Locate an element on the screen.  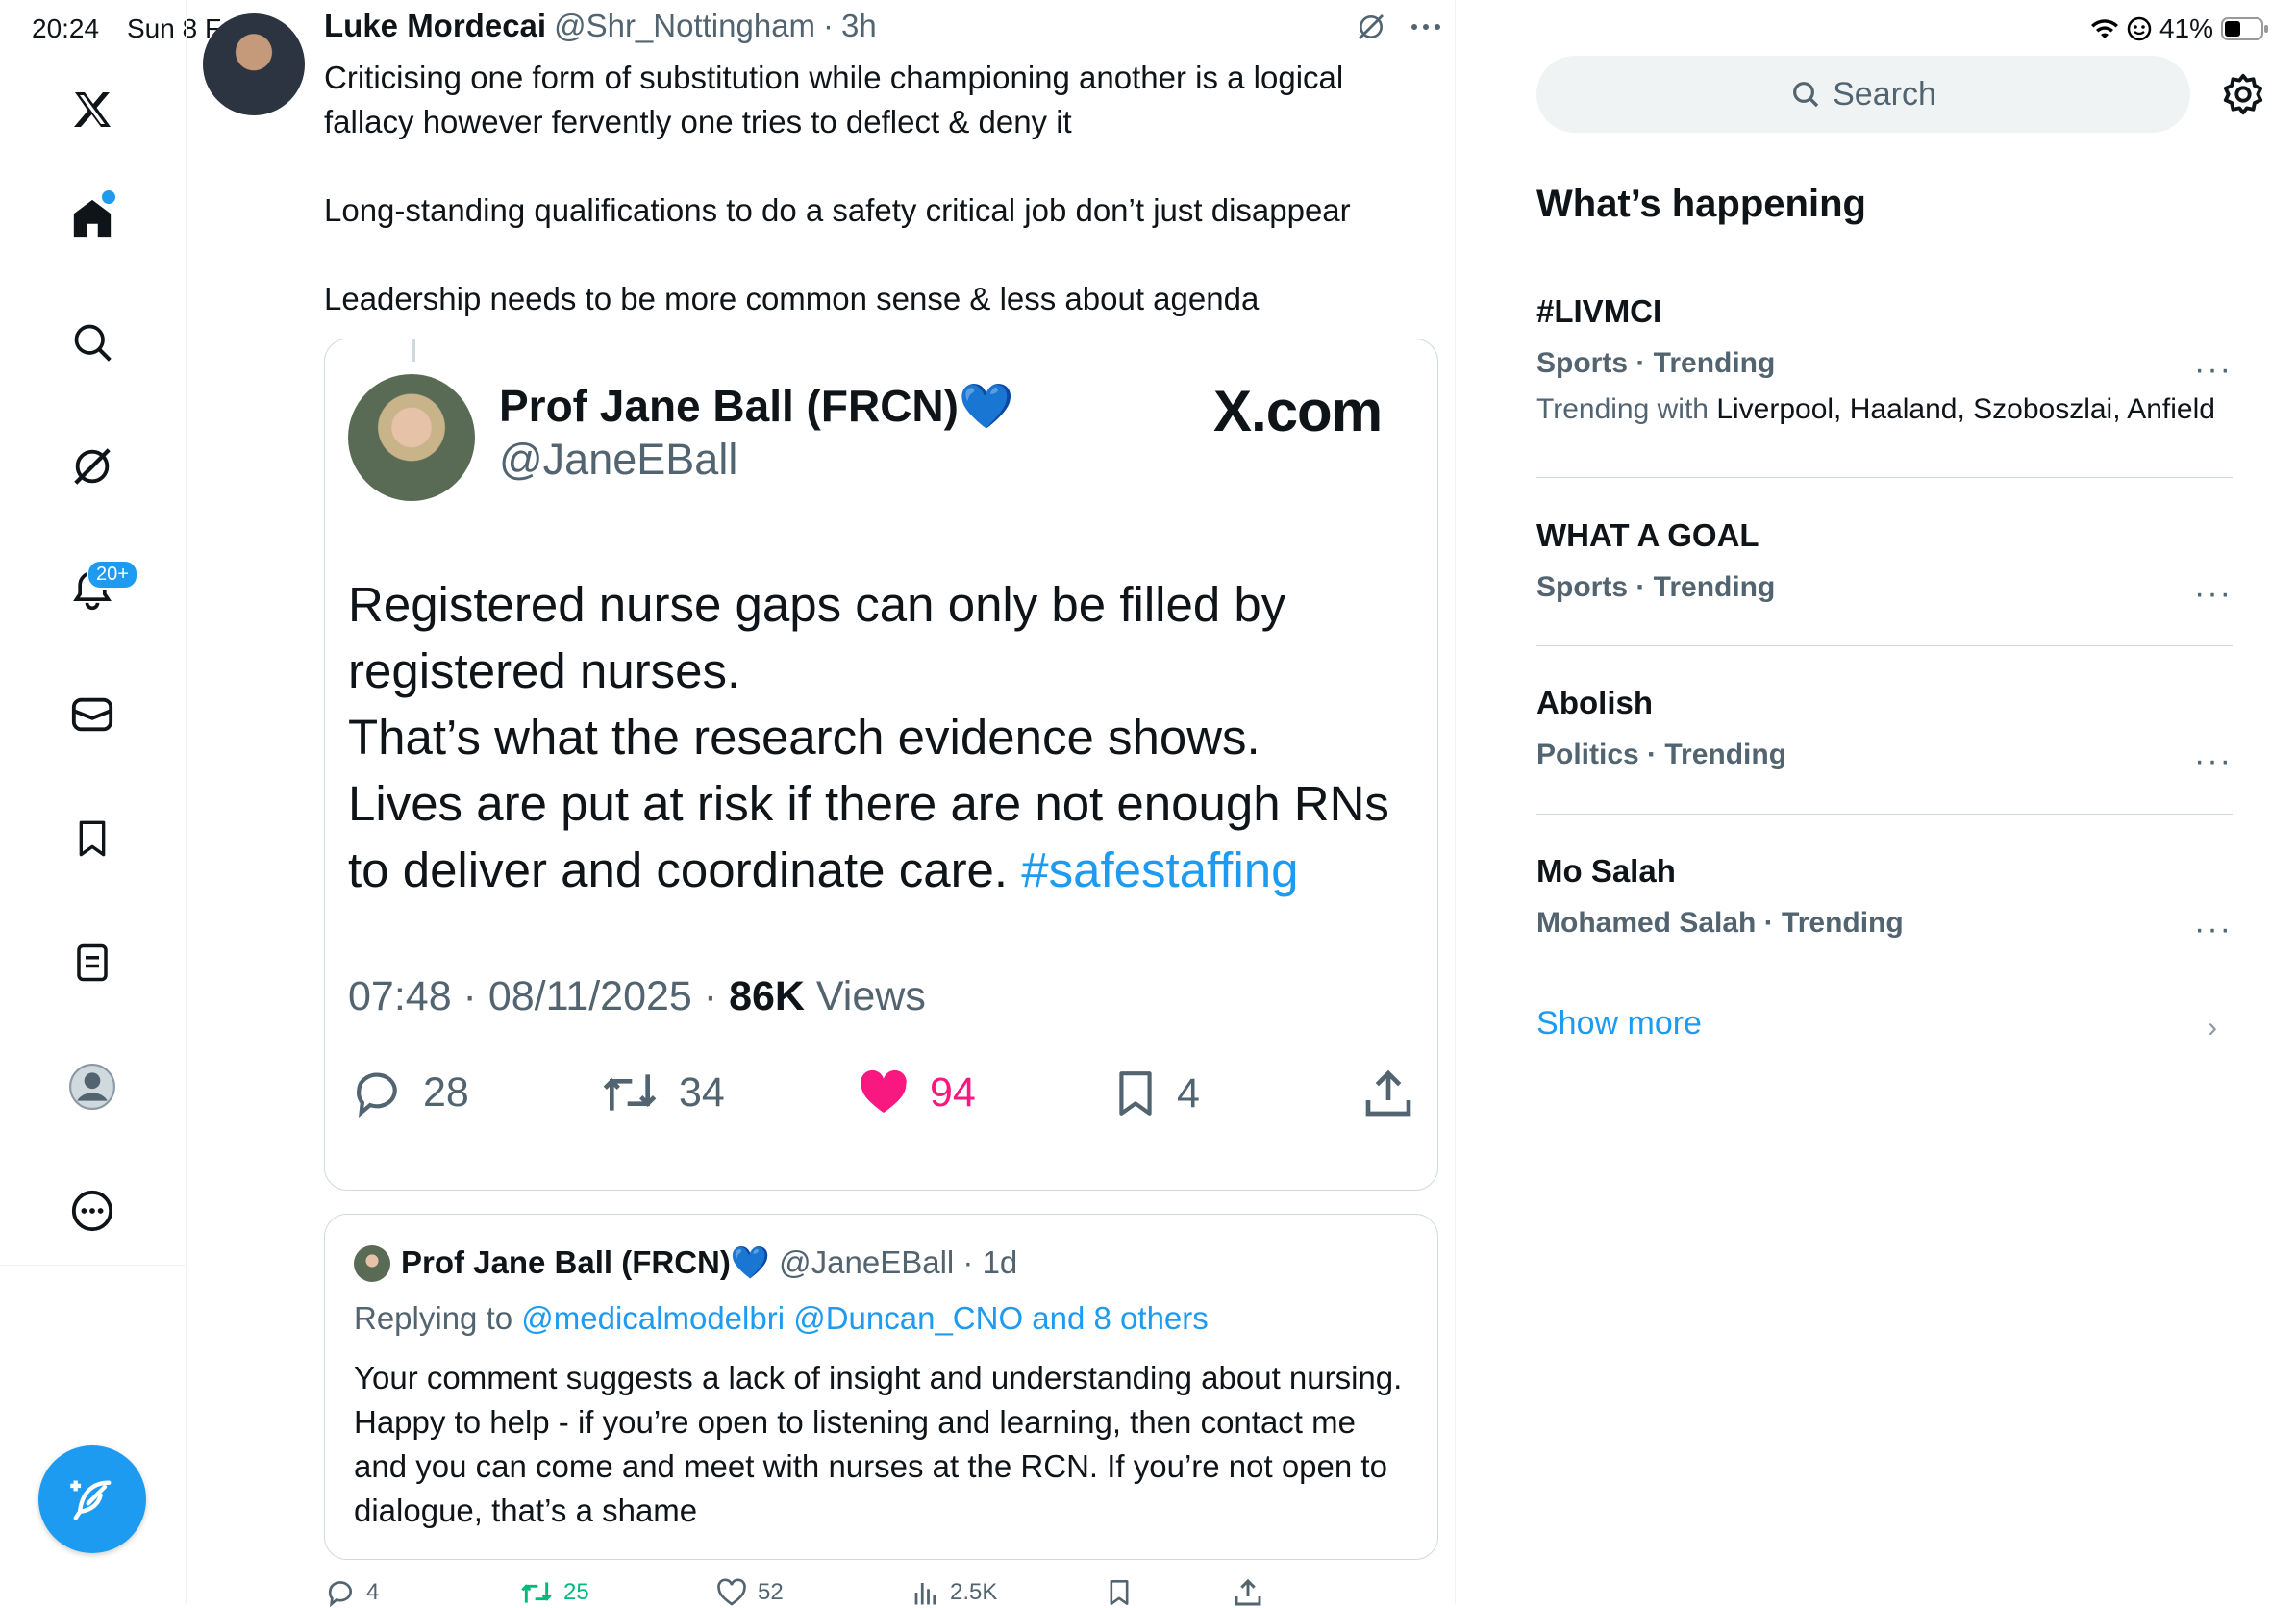
quoted-share-stat is located at coordinates (1388, 1094).